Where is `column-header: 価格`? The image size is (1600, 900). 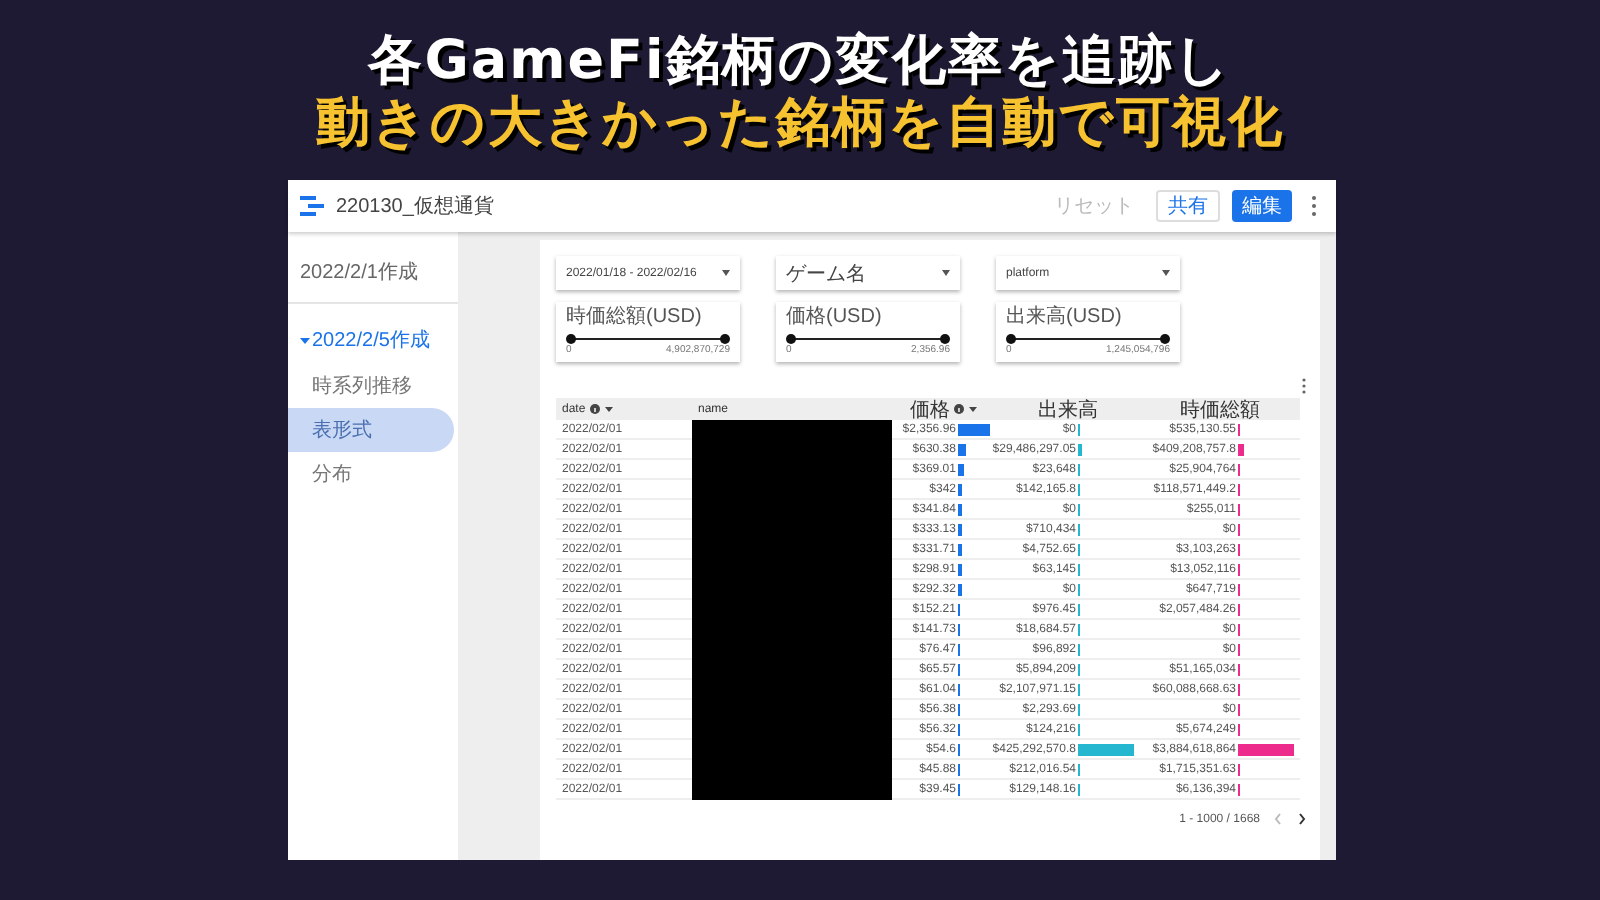 column-header: 価格 is located at coordinates (944, 409).